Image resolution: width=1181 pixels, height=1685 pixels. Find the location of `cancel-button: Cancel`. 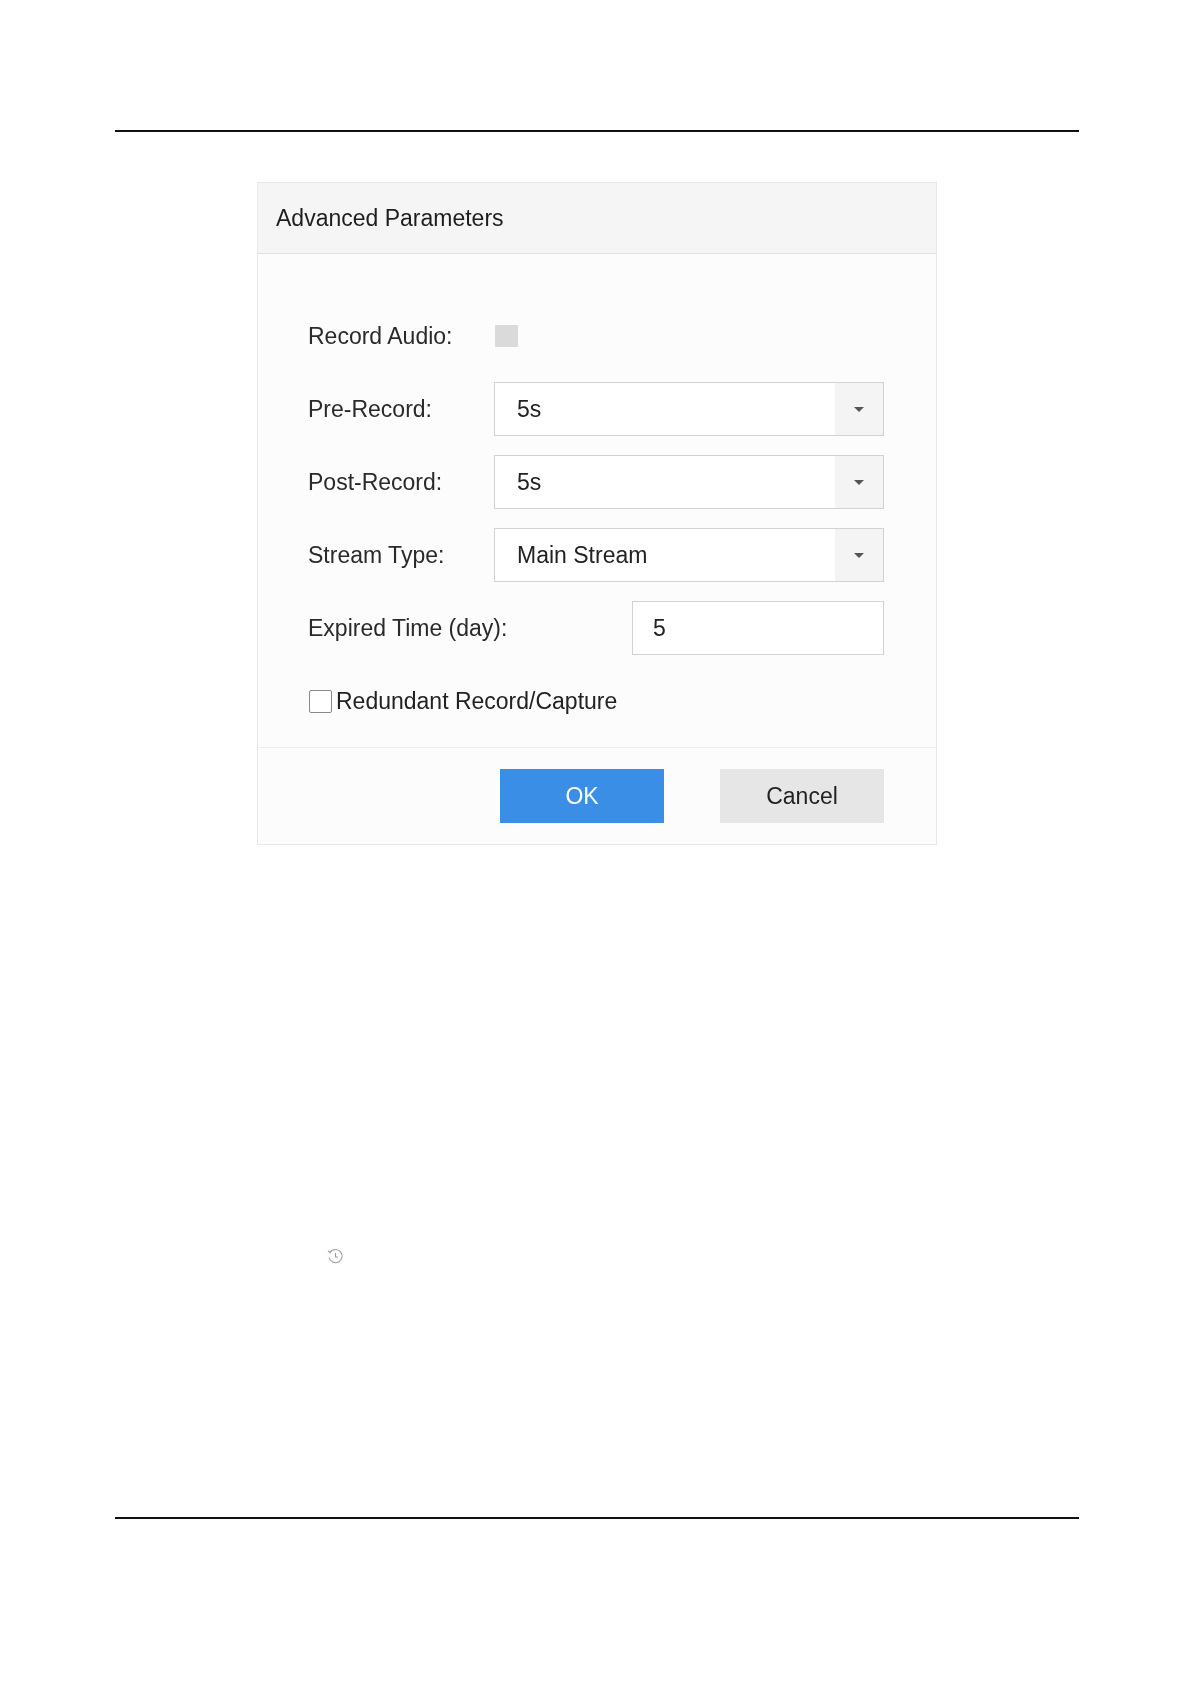

cancel-button: Cancel is located at coordinates (802, 796).